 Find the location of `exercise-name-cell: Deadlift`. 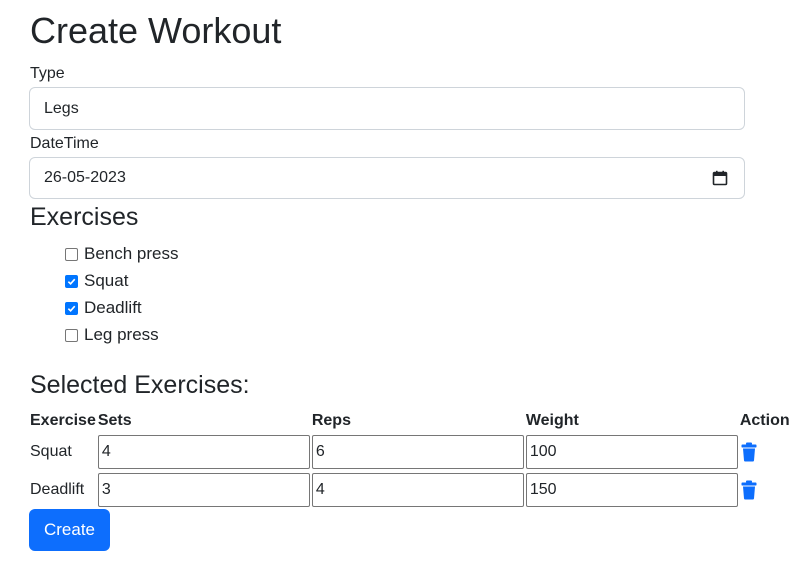

exercise-name-cell: Deadlift is located at coordinates (57, 489).